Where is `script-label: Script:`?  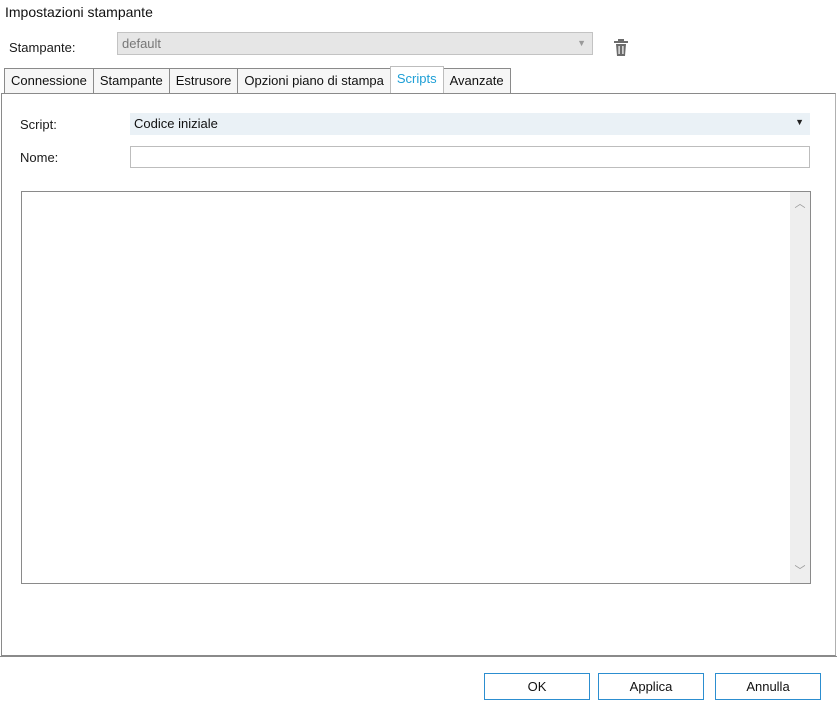 script-label: Script: is located at coordinates (38, 124).